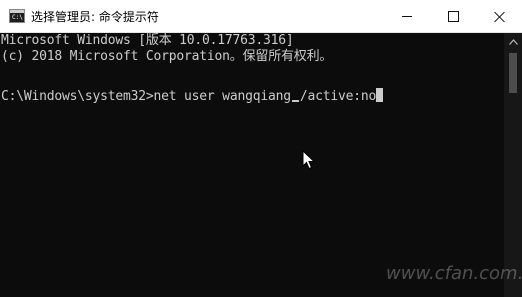  What do you see at coordinates (309, 160) in the screenshot?
I see `mouse-pointer-icon` at bounding box center [309, 160].